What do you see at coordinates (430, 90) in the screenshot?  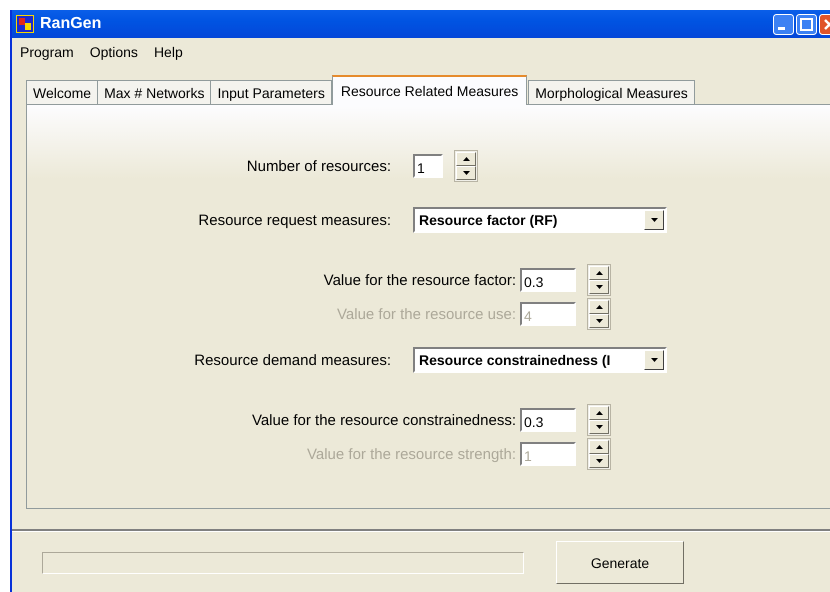 I see `tab: Resource Related Measures` at bounding box center [430, 90].